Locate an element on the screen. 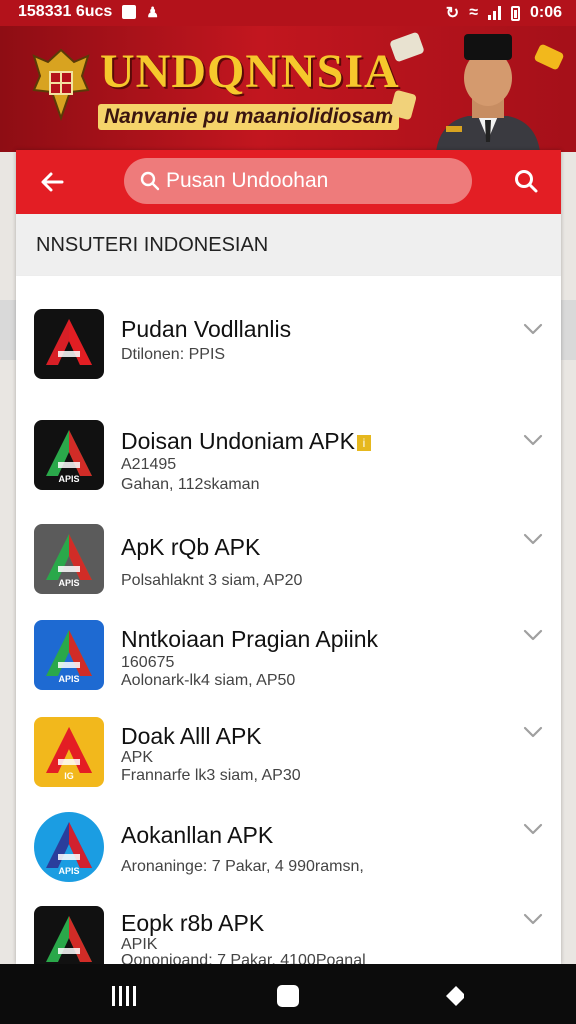 The image size is (576, 1024). banner-subtitle: Nanvanie pu maaniolidiosam is located at coordinates (249, 117).